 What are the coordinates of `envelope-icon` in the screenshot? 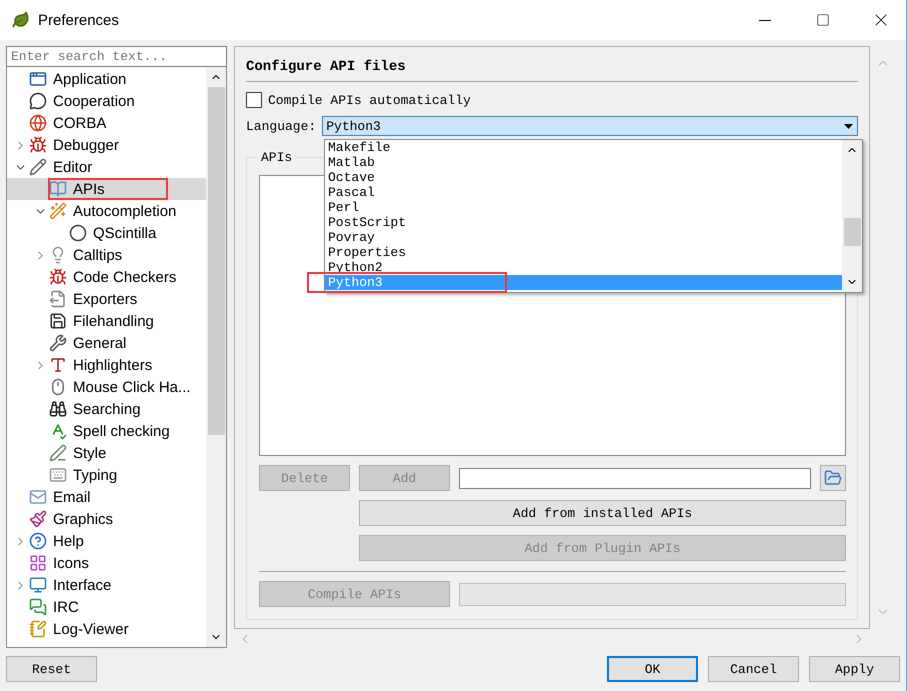 It's located at (38, 497).